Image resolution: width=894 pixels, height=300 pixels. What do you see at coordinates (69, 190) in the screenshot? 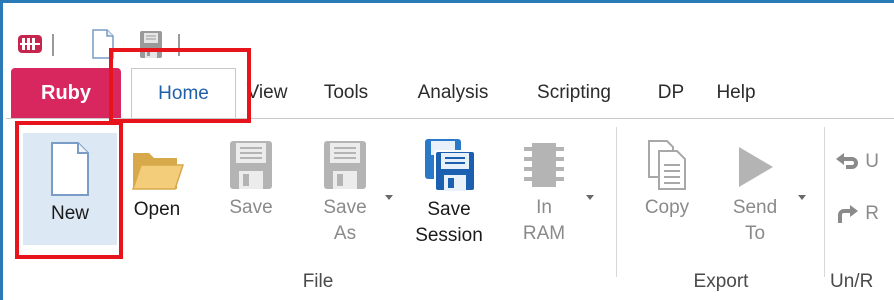
I see `annotation-box-new` at bounding box center [69, 190].